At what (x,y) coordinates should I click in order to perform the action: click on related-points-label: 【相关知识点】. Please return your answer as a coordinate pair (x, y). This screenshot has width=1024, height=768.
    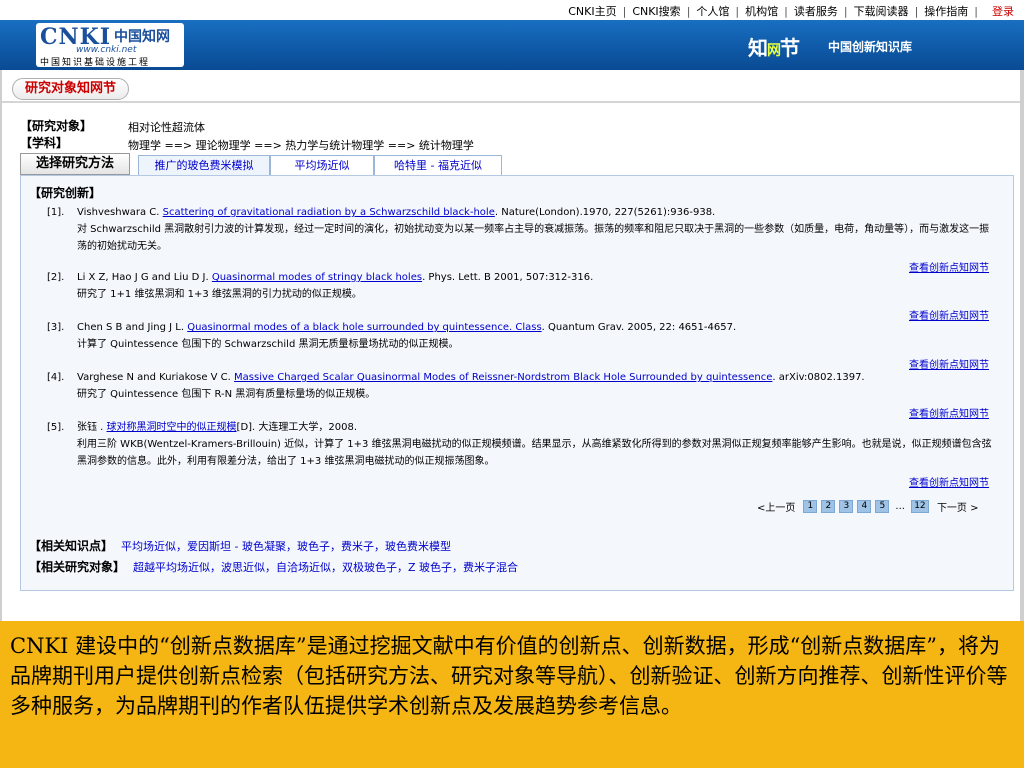
    Looking at the image, I should click on (71, 546).